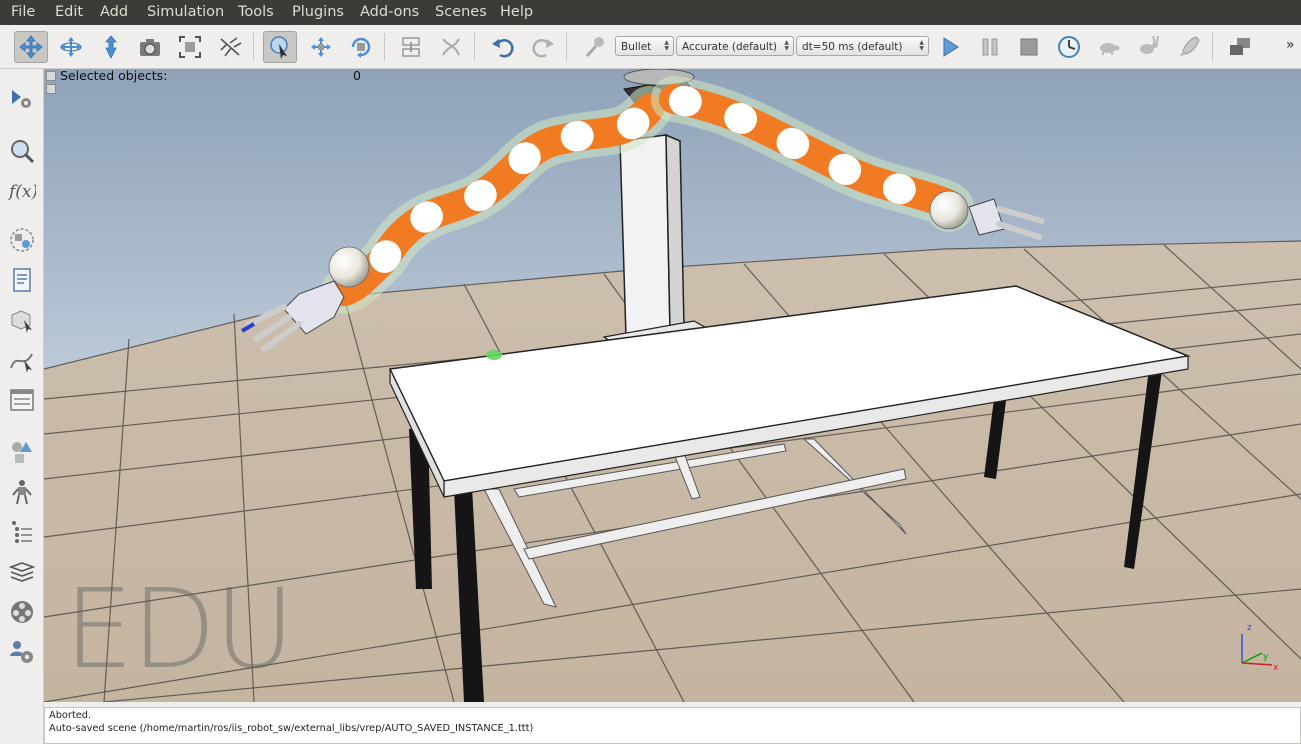 The width and height of the screenshot is (1301, 744). Describe the element at coordinates (51, 76) in the screenshot. I see `hierarchy-toggle-button` at that location.